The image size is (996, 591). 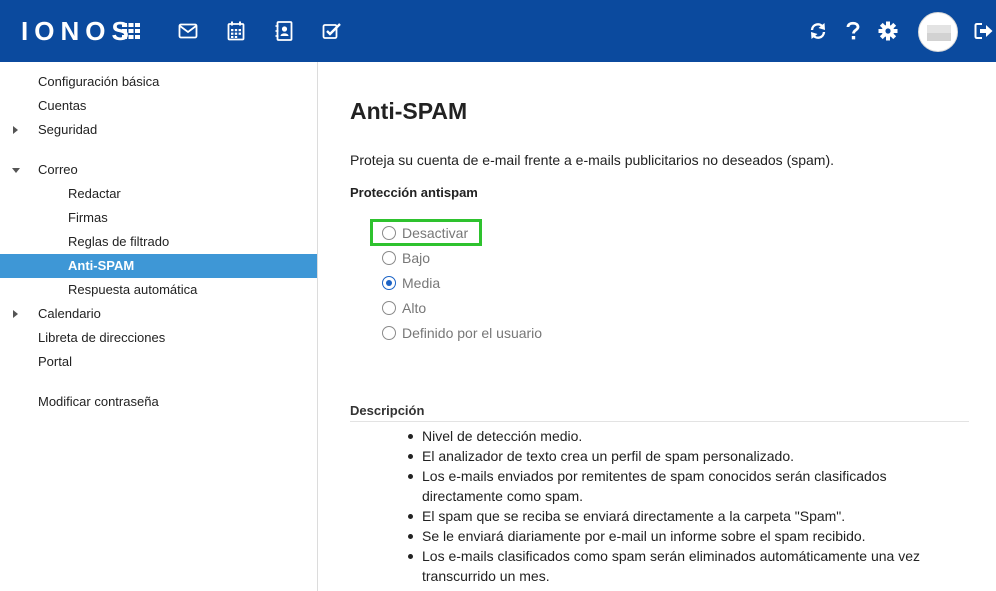 What do you see at coordinates (984, 31) in the screenshot?
I see `logout-icon` at bounding box center [984, 31].